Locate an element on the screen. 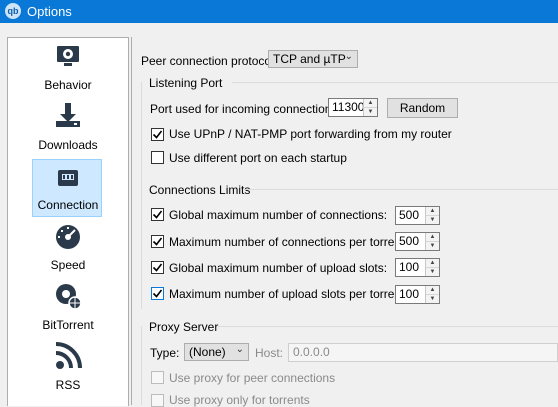 The height and width of the screenshot is (407, 558). max-upload-slots-per-torrent-checkbox is located at coordinates (157, 293).